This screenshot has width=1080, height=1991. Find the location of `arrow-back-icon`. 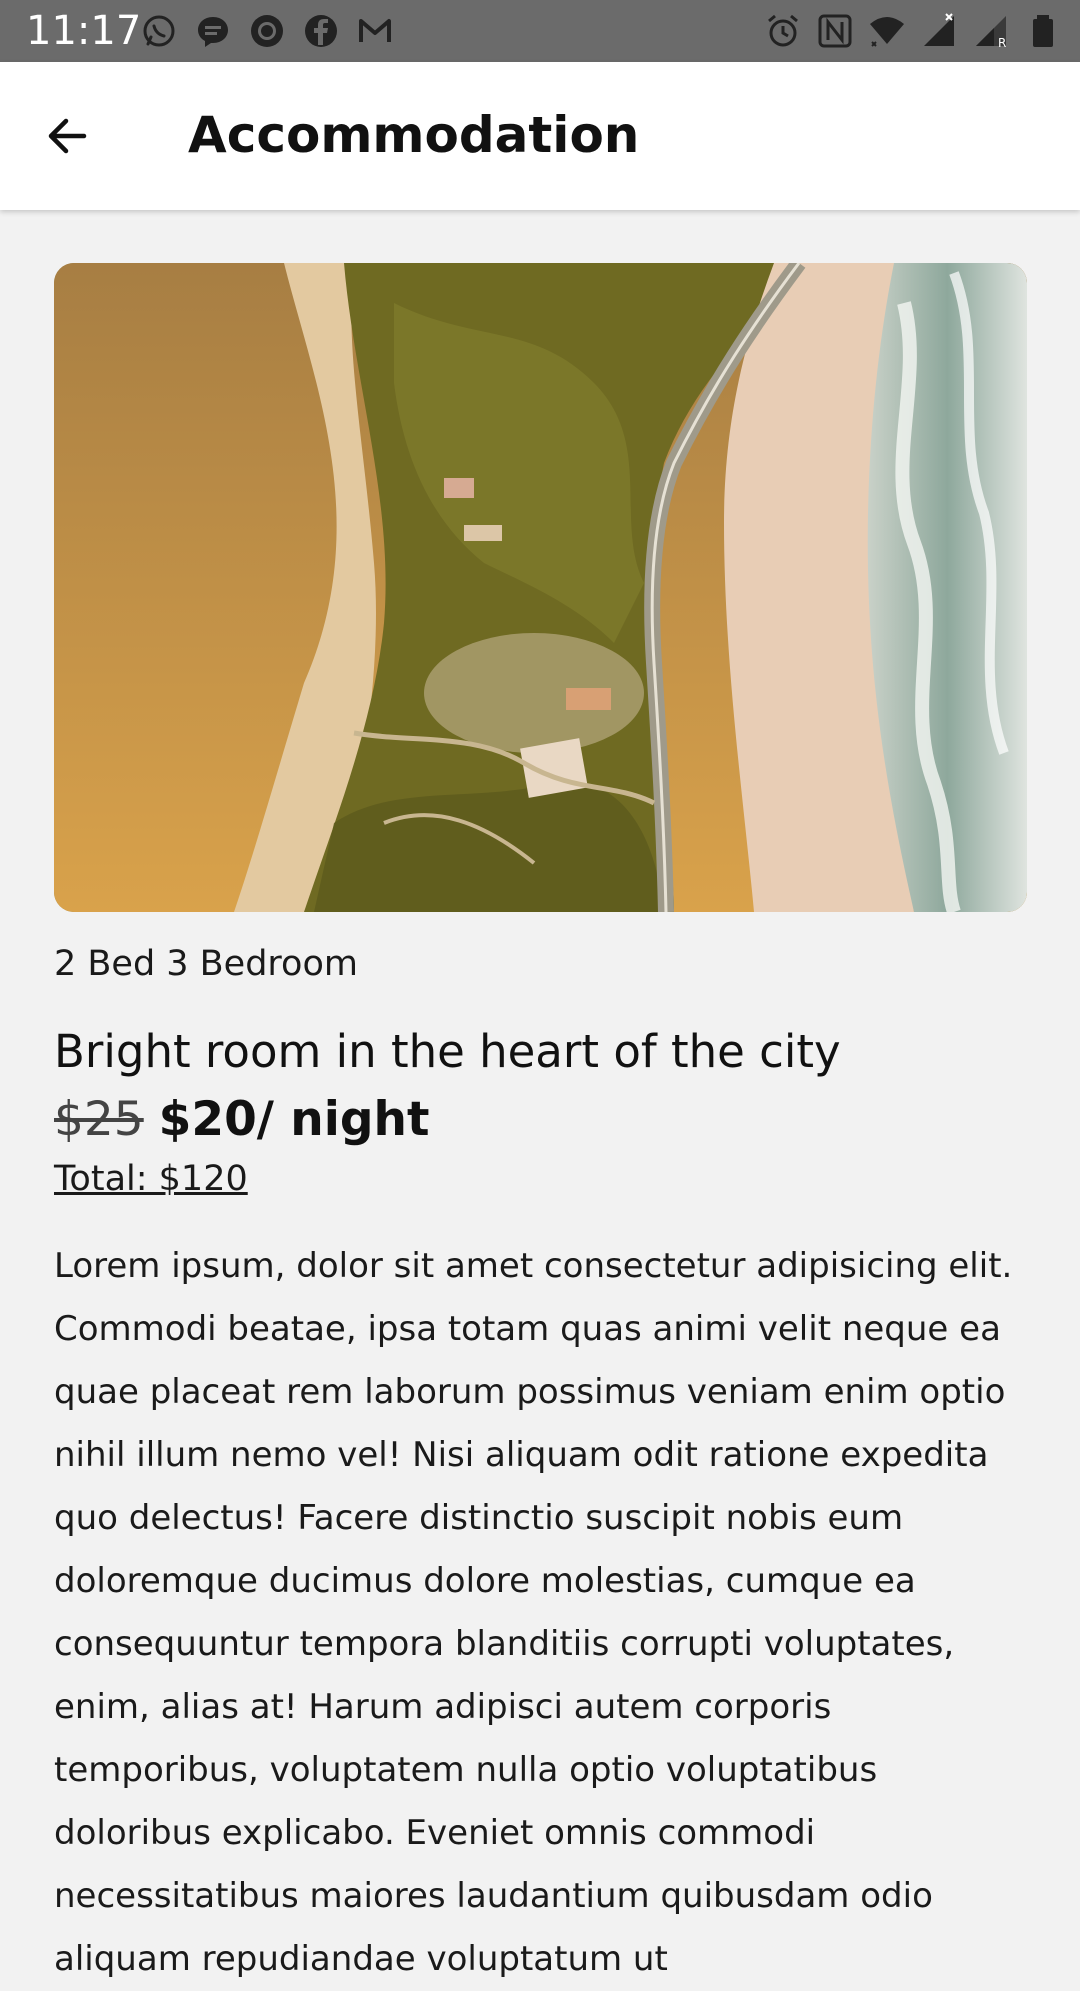

arrow-back-icon is located at coordinates (67, 136).